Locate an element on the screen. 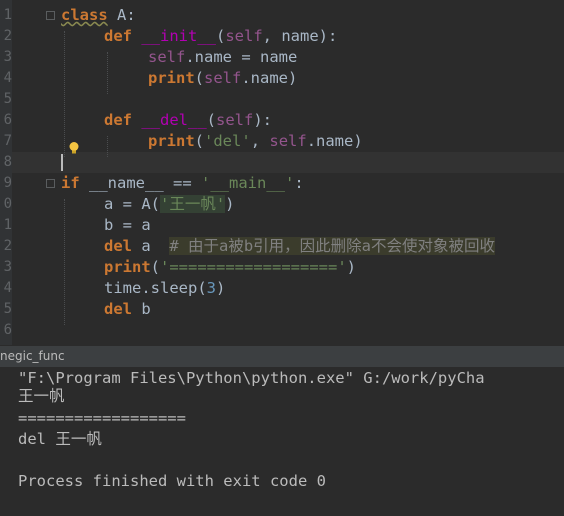 Image resolution: width=564 pixels, height=516 pixels. code-line: self.name = name is located at coordinates (223, 57).